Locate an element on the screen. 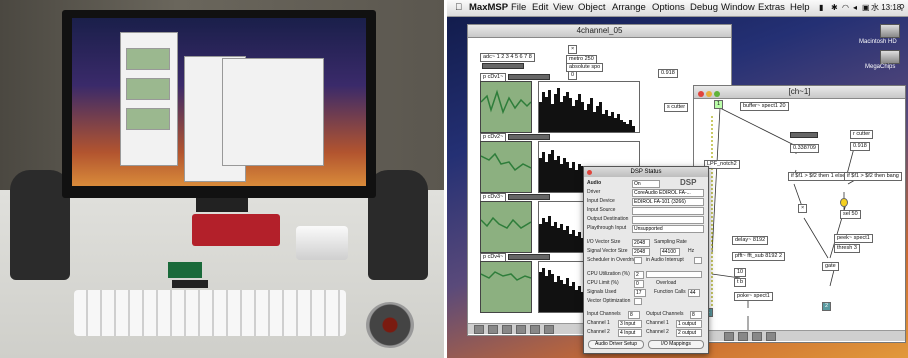 This screenshot has width=908, height=358. adc-object: adc~ 1 2 3 4 5 6 7 8 is located at coordinates (507, 57).